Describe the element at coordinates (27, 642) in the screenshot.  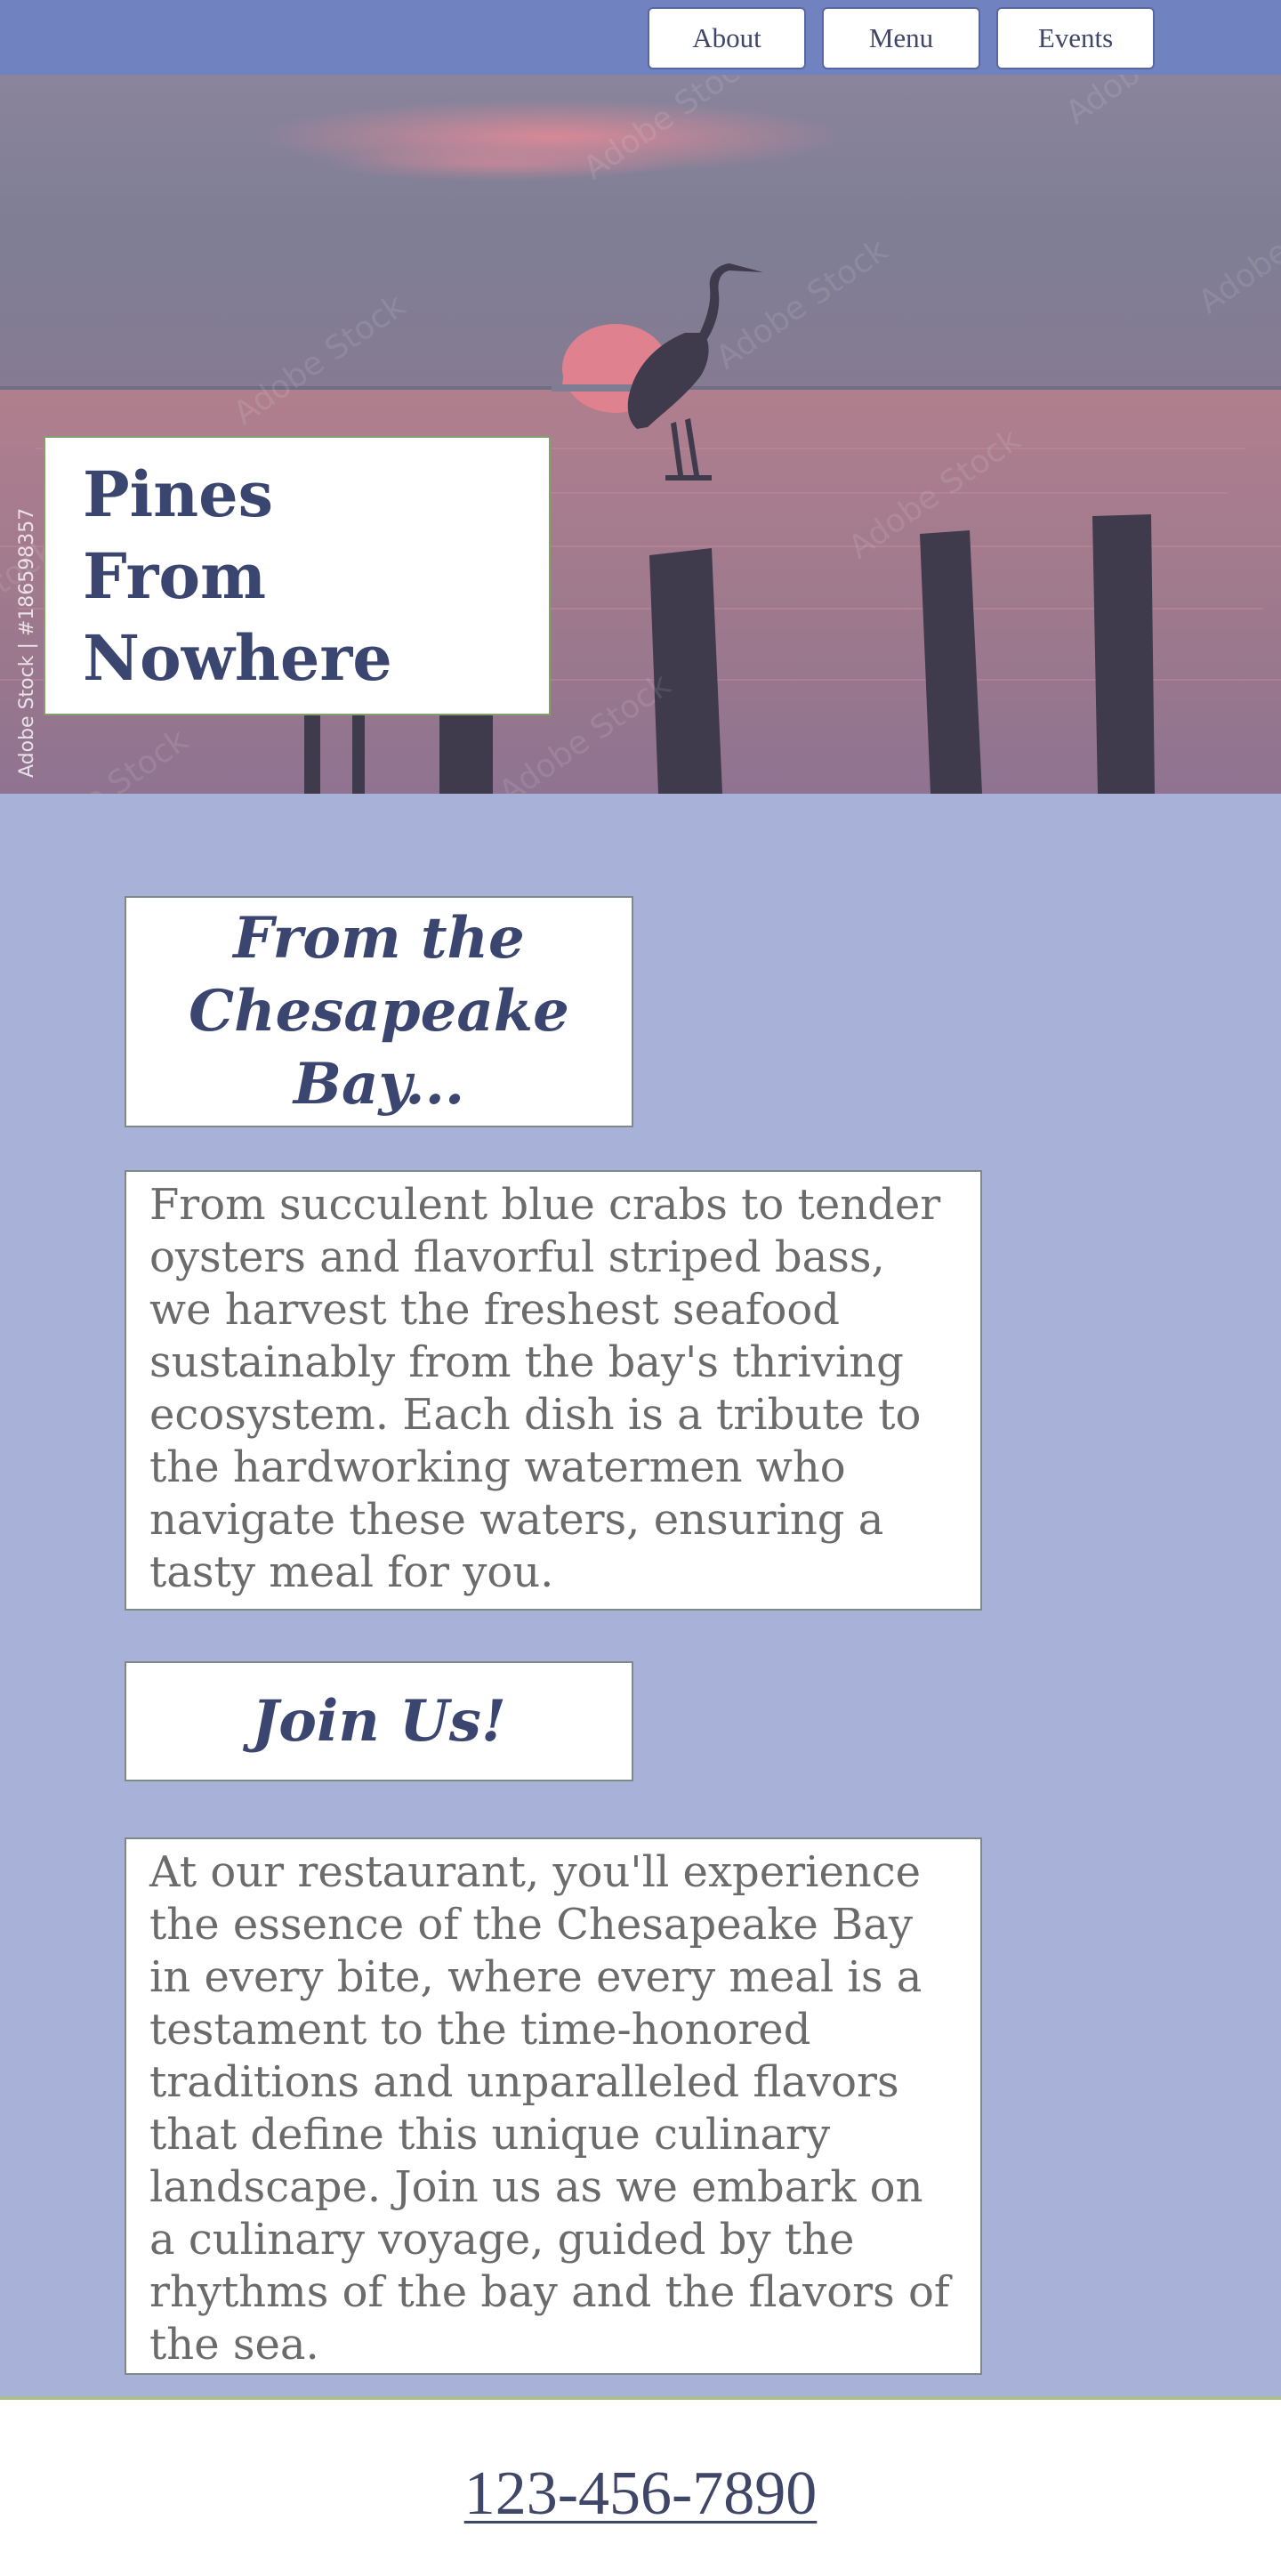
I see `stock-watermark: Adobe Stock | #186598357` at that location.